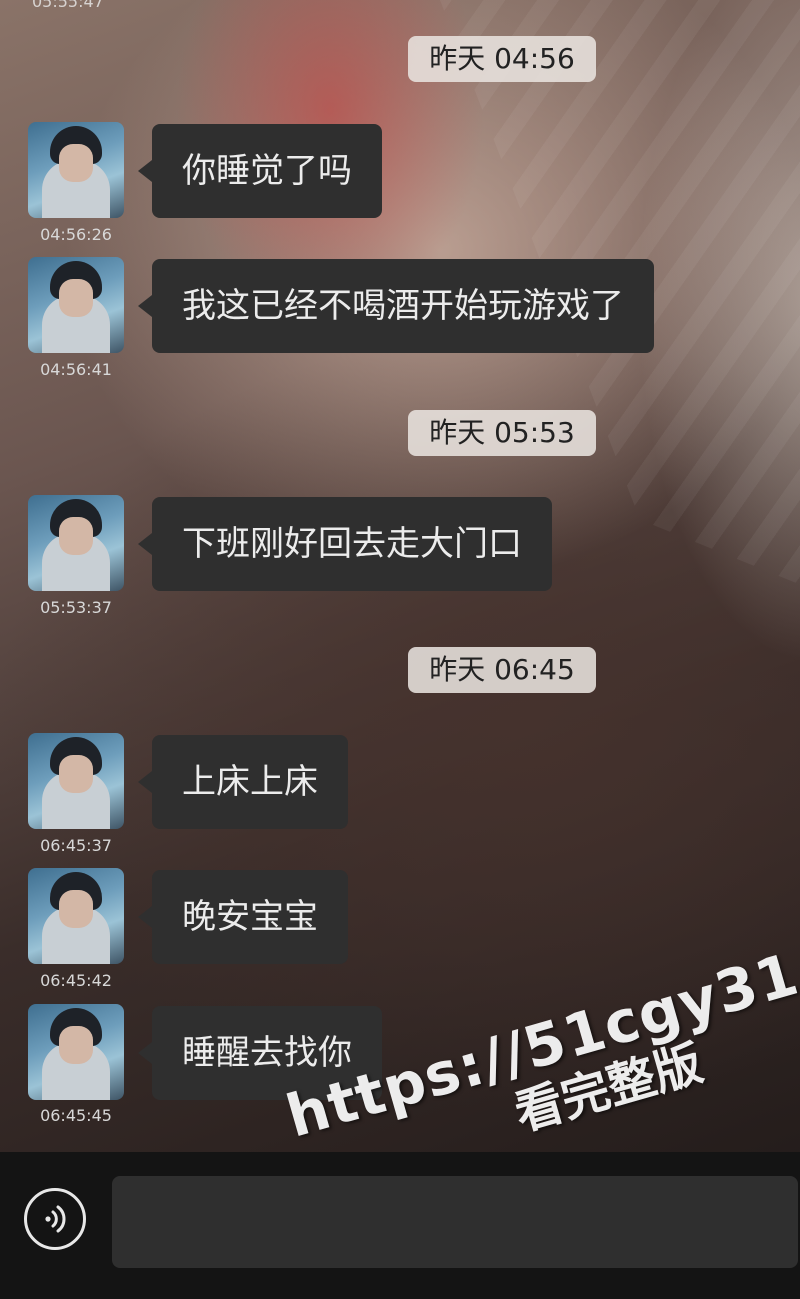  Describe the element at coordinates (76, 234) in the screenshot. I see `message-timestamp: 04:56:26` at that location.